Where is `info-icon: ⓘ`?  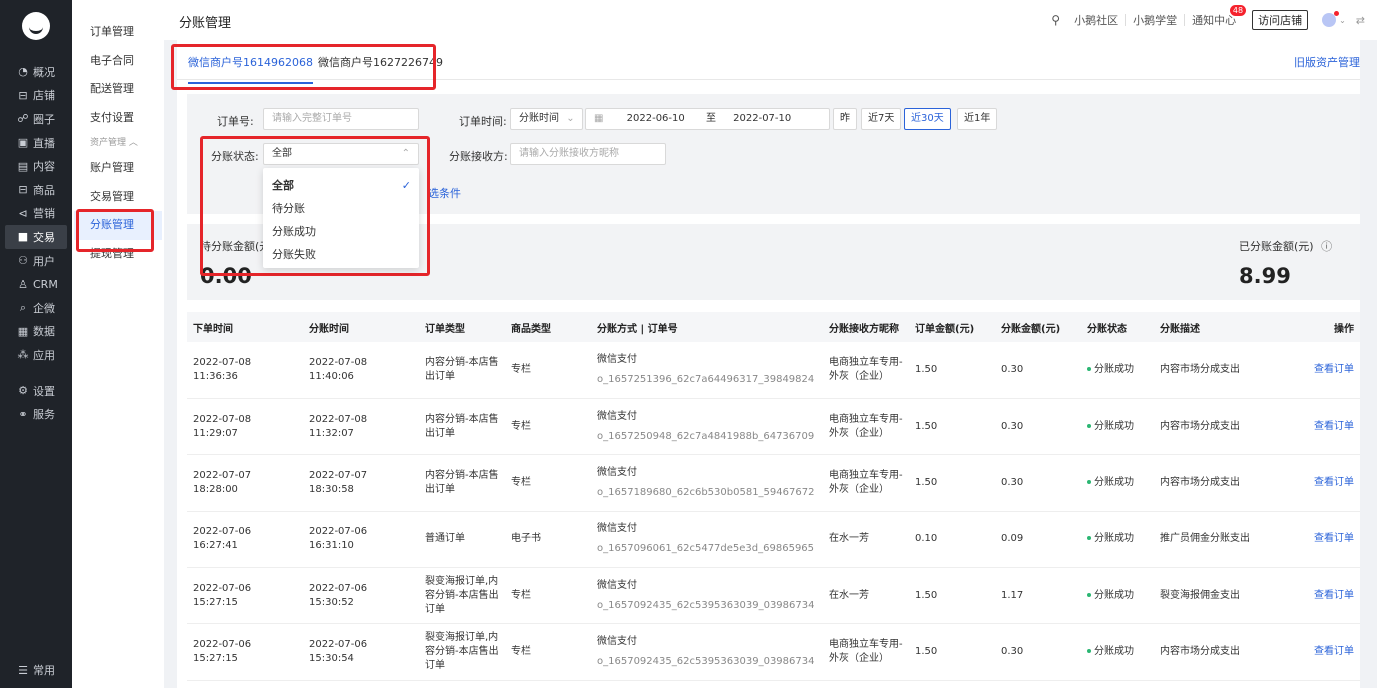
info-icon: ⓘ is located at coordinates (1326, 246).